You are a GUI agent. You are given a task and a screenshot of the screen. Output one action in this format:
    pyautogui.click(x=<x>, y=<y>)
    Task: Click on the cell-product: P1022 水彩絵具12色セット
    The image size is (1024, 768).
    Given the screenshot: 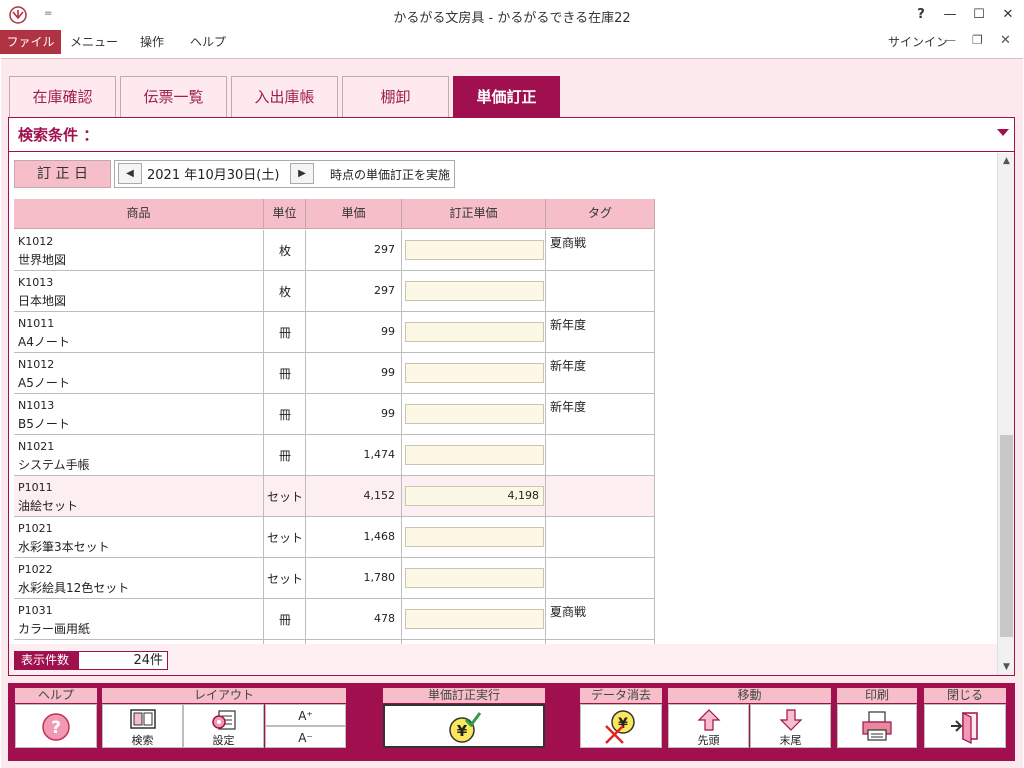 What is the action you would take?
    pyautogui.click(x=139, y=578)
    